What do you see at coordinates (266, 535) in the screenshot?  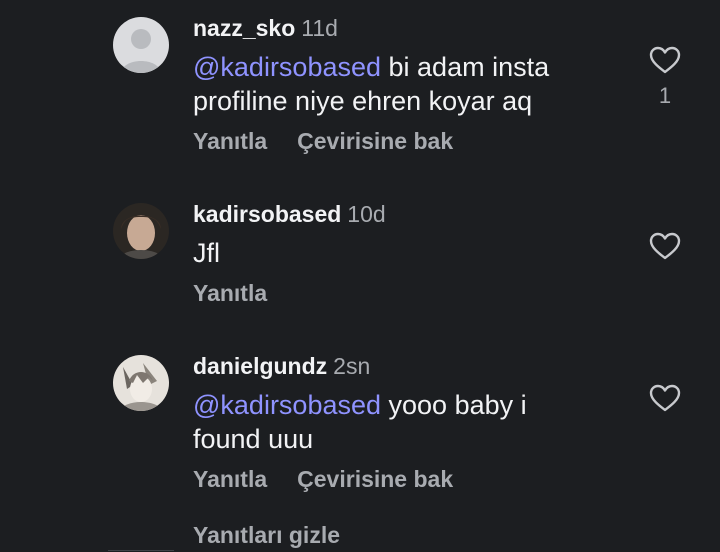 I see `hide-replies-button: Yanıtları gizle` at bounding box center [266, 535].